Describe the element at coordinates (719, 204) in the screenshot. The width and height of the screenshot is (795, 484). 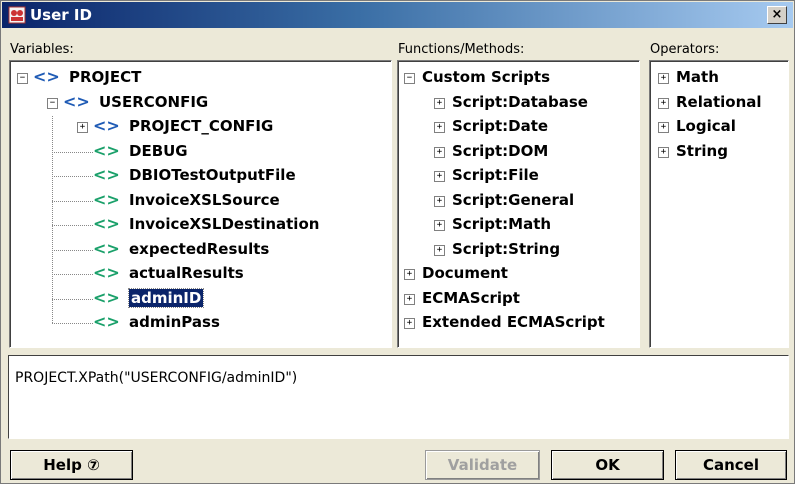
I see `operators-tree-panel: + Math + Relational + Logical + String` at that location.